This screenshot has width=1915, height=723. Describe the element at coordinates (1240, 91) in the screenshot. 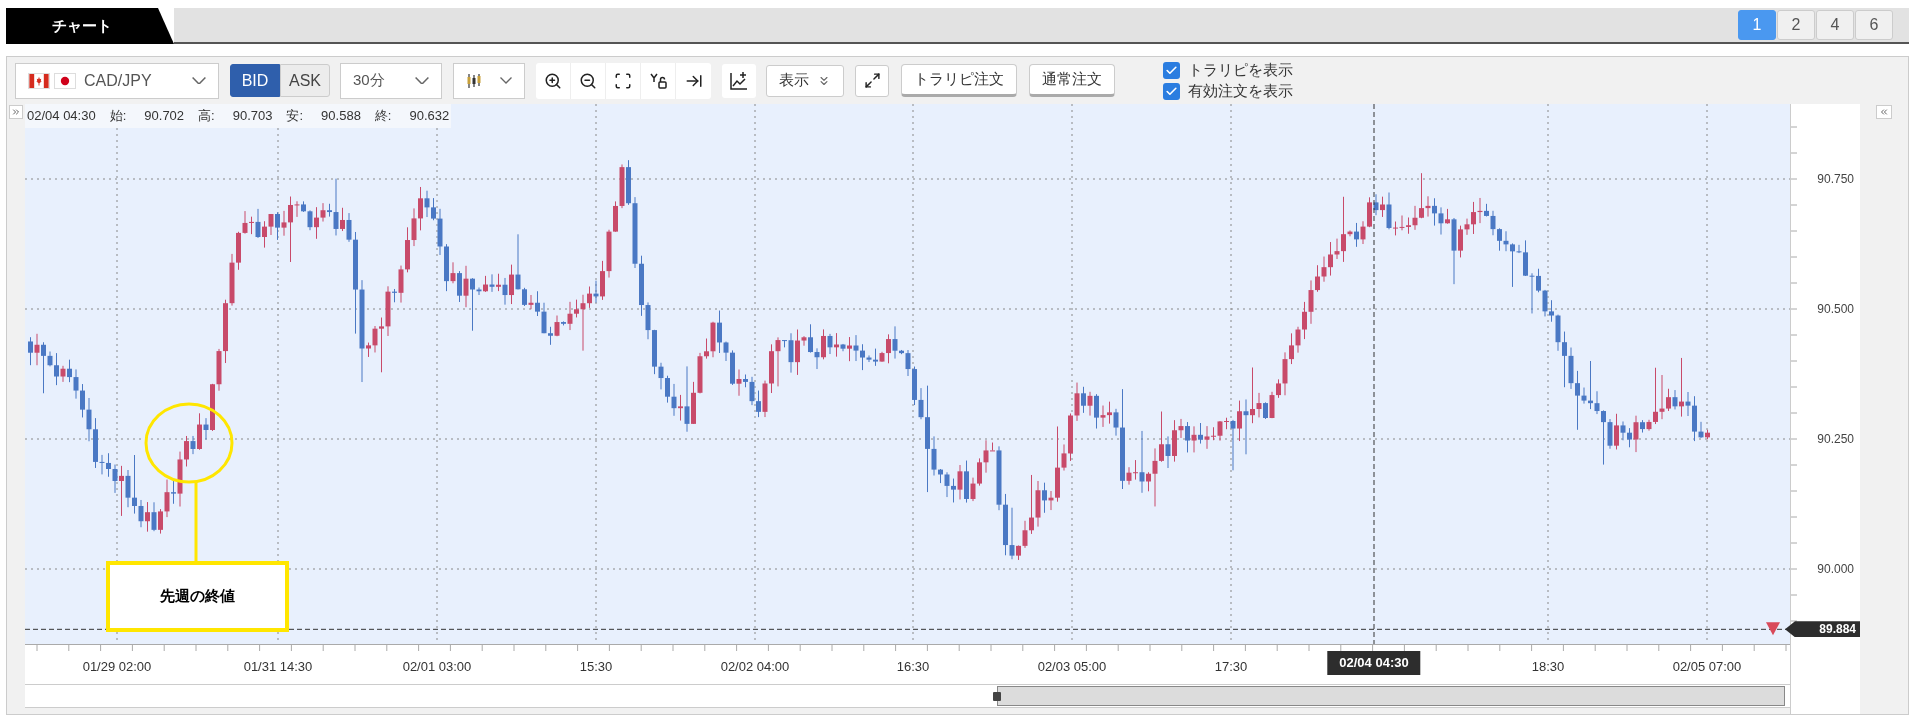

I see `checkbox-label: 有効注文を表示` at that location.